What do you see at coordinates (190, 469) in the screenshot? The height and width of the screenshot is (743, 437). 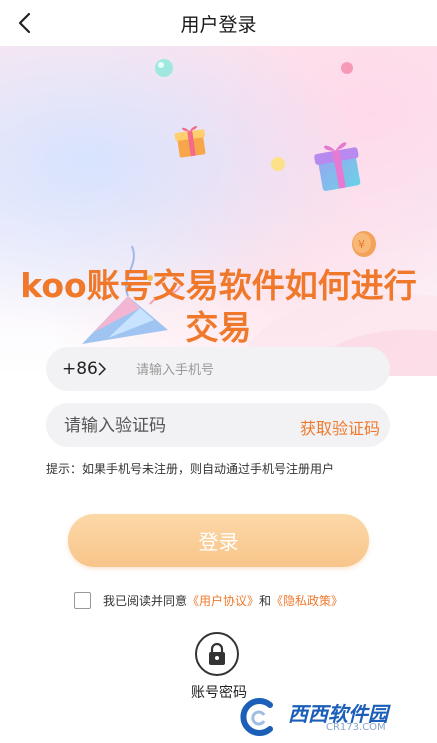 I see `register-hint: 提示：如果手机号未注册，则自动通过手机号注册用户` at bounding box center [190, 469].